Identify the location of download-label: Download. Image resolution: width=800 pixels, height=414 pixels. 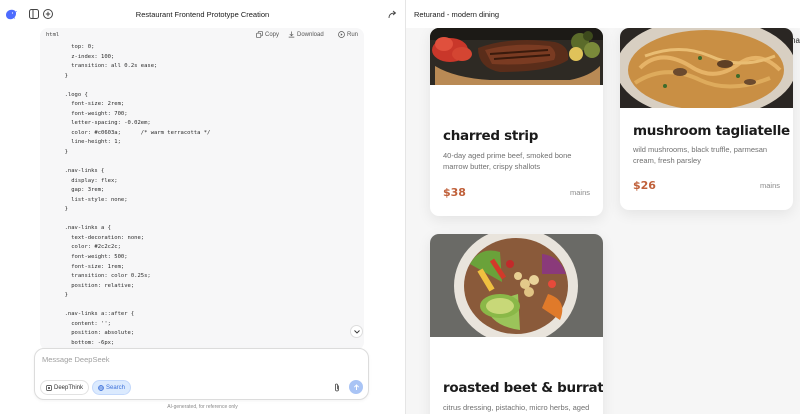
(310, 34).